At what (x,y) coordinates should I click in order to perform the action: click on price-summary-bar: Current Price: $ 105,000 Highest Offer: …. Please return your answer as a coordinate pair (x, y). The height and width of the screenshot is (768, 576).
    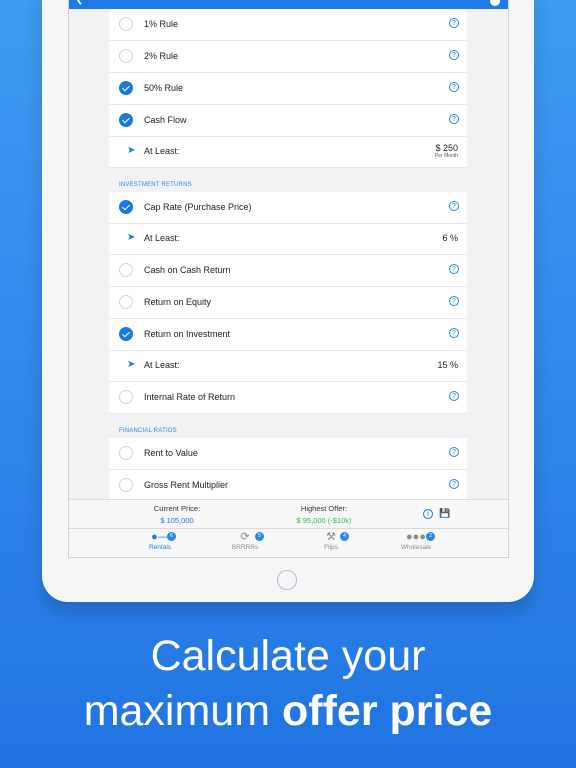
    Looking at the image, I should click on (288, 514).